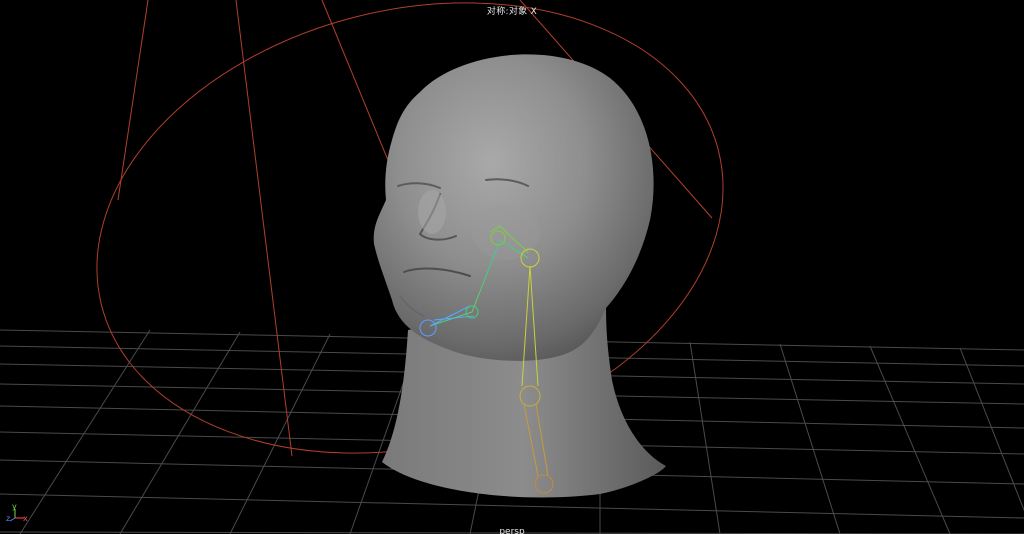 This screenshot has height=534, width=1024. What do you see at coordinates (25, 518) in the screenshot?
I see `axis-x-label: x` at bounding box center [25, 518].